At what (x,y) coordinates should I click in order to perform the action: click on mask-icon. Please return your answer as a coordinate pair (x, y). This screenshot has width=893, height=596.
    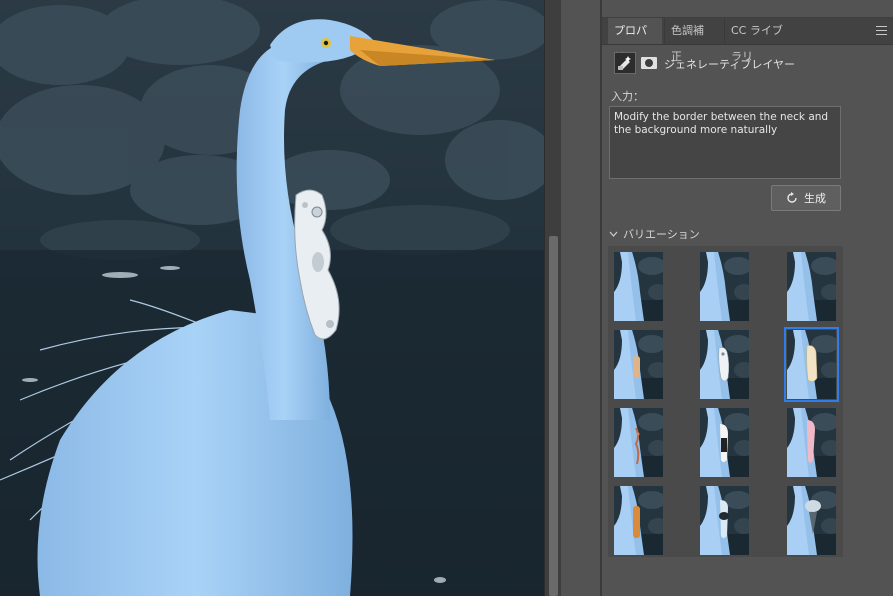
    Looking at the image, I should click on (649, 63).